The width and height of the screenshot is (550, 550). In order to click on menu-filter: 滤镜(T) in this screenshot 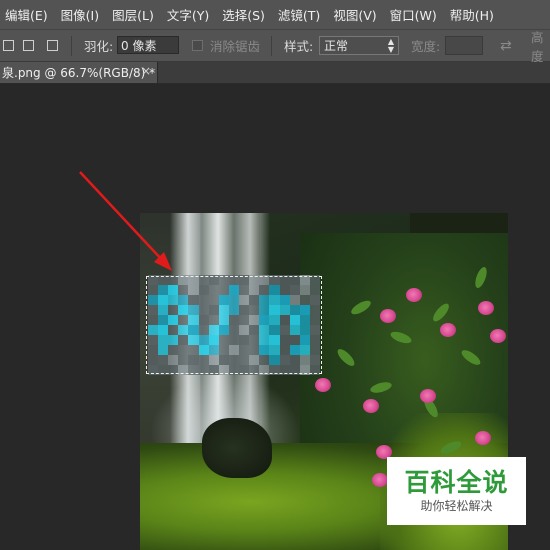, I will do `click(300, 14)`.